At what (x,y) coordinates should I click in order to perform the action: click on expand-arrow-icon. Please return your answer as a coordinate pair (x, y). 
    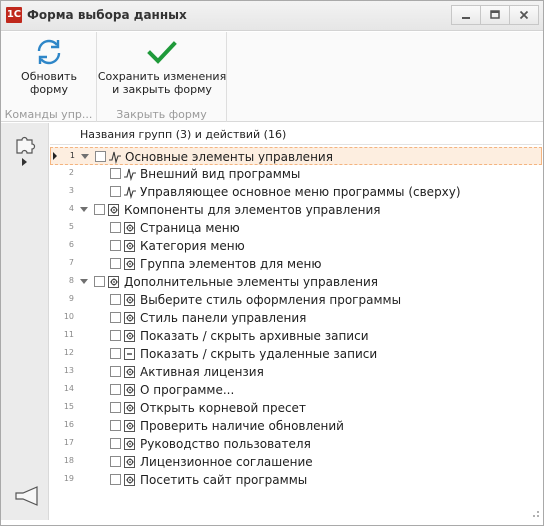
    Looking at the image, I should click on (24, 162).